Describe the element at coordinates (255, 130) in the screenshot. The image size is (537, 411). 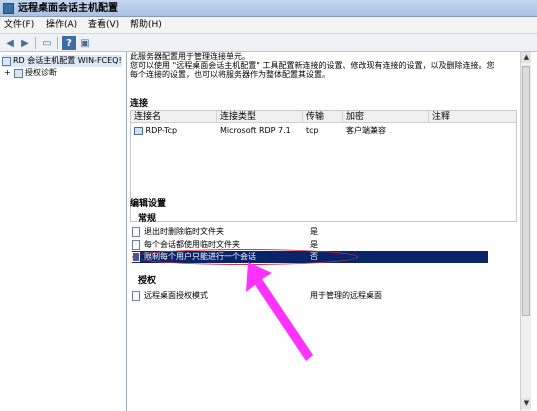
I see `table-cell: Microsoft RDP 7.1` at that location.